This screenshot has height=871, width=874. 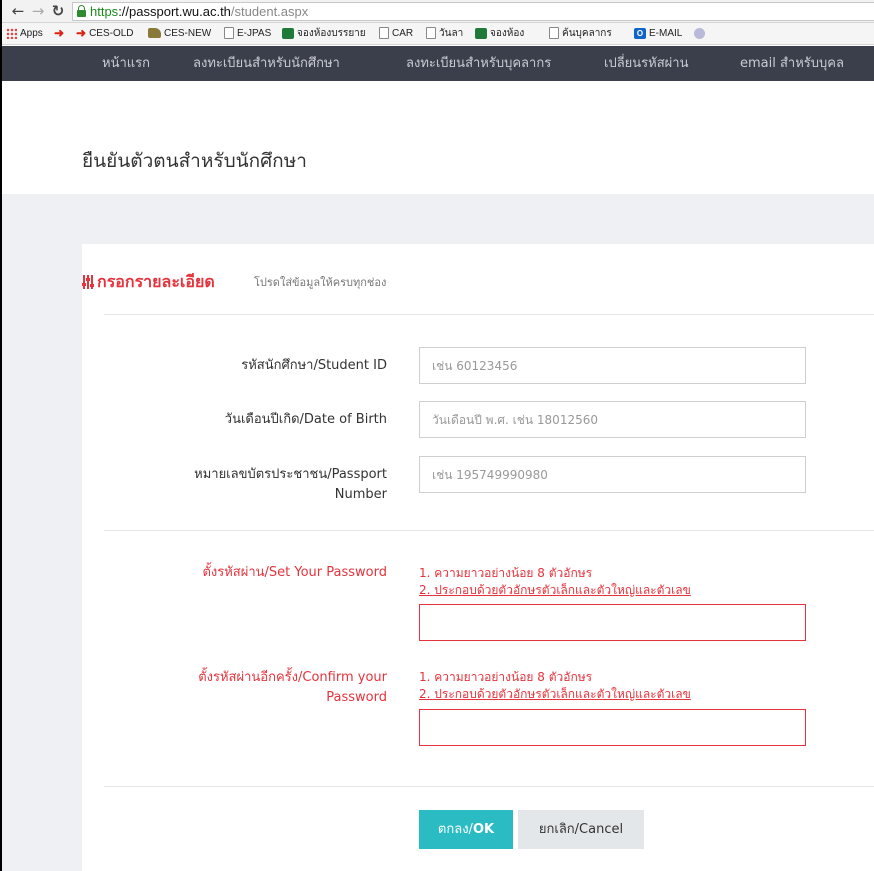 What do you see at coordinates (612, 474) in the screenshot?
I see `passport-input` at bounding box center [612, 474].